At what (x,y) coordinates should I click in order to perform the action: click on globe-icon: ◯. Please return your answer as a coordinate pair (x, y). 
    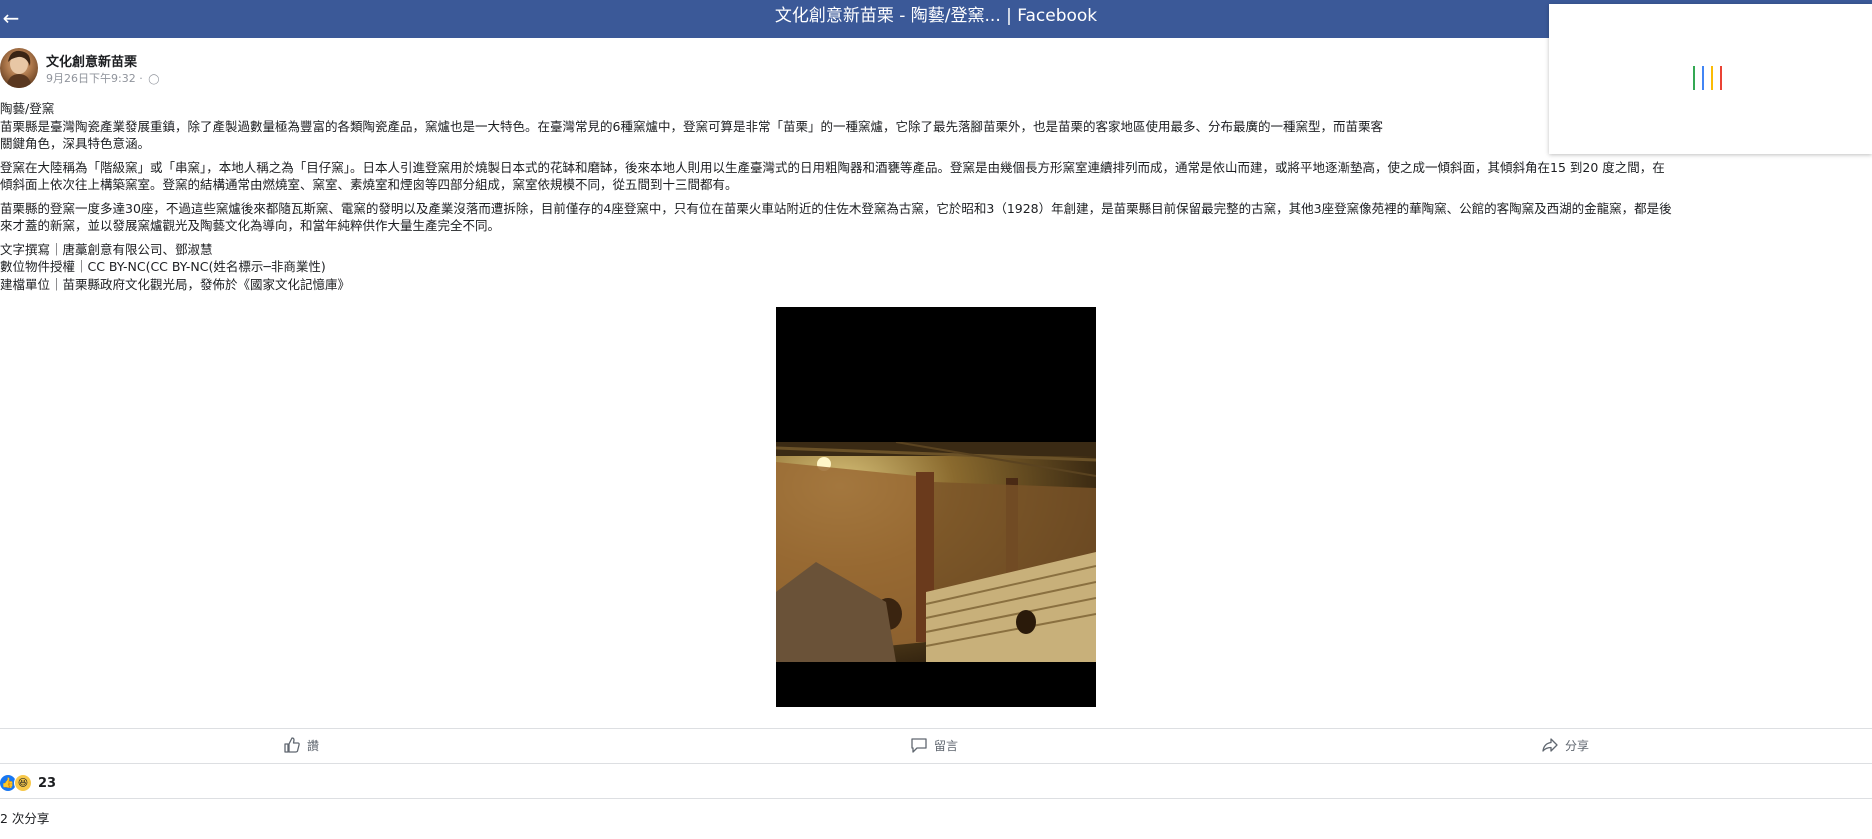
    Looking at the image, I should click on (154, 79).